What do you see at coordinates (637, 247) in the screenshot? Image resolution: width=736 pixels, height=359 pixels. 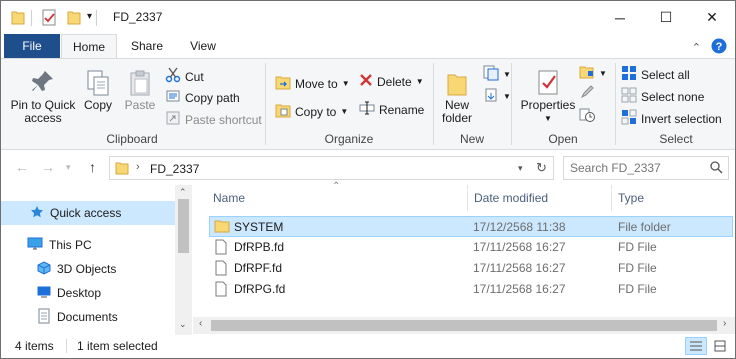 I see `file-type: FD File` at bounding box center [637, 247].